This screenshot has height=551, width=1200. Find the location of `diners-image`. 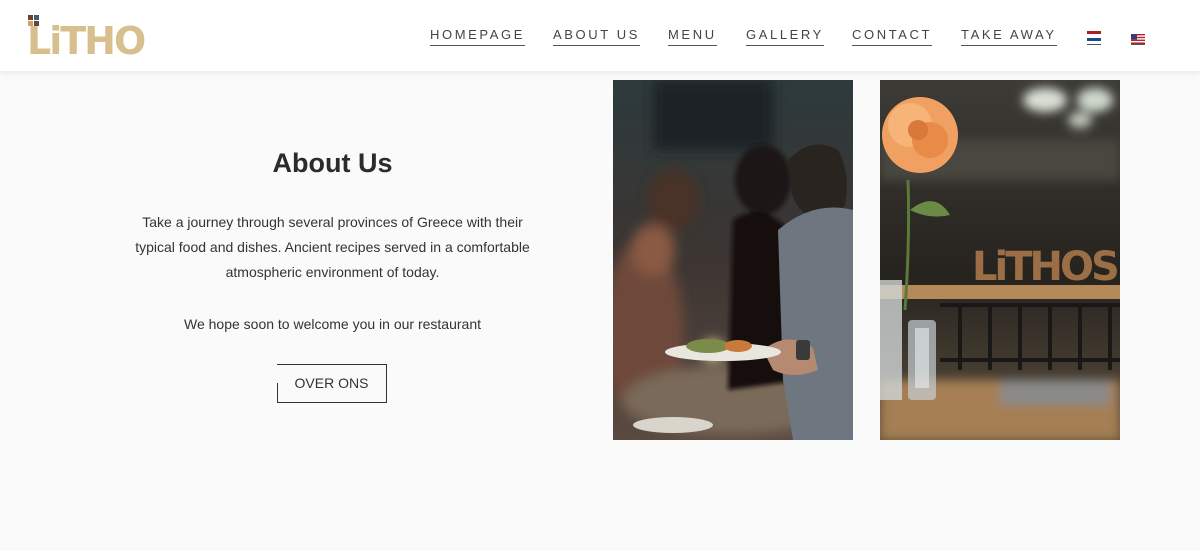

diners-image is located at coordinates (733, 260).